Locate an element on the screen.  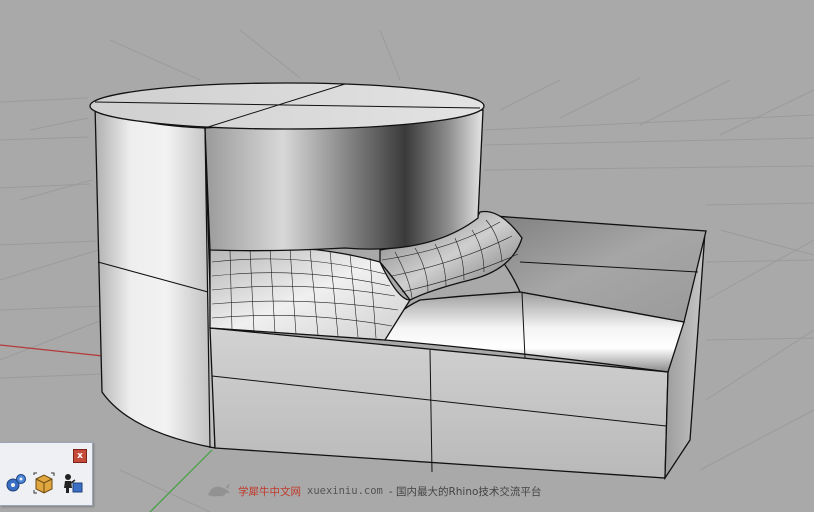
back-cylinder-surface is located at coordinates (155, 276).